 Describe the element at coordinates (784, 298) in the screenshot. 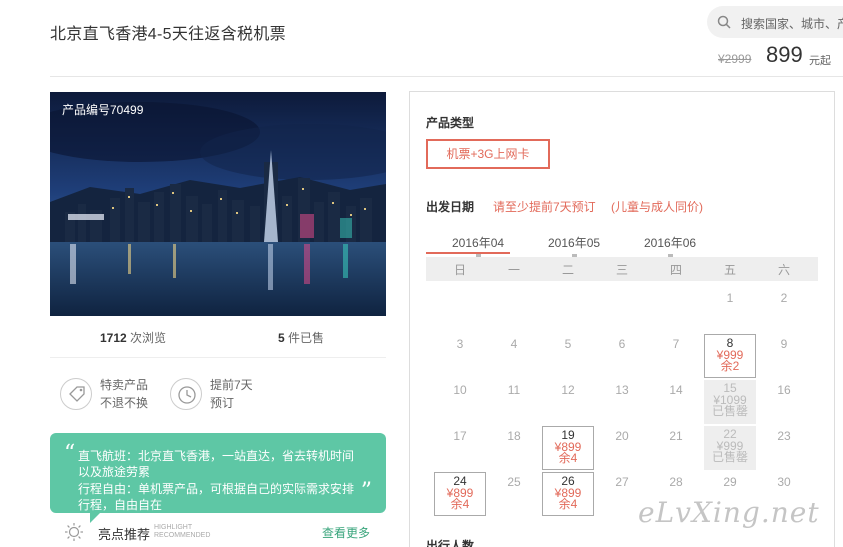

I see `calendar-day-number: 2` at that location.